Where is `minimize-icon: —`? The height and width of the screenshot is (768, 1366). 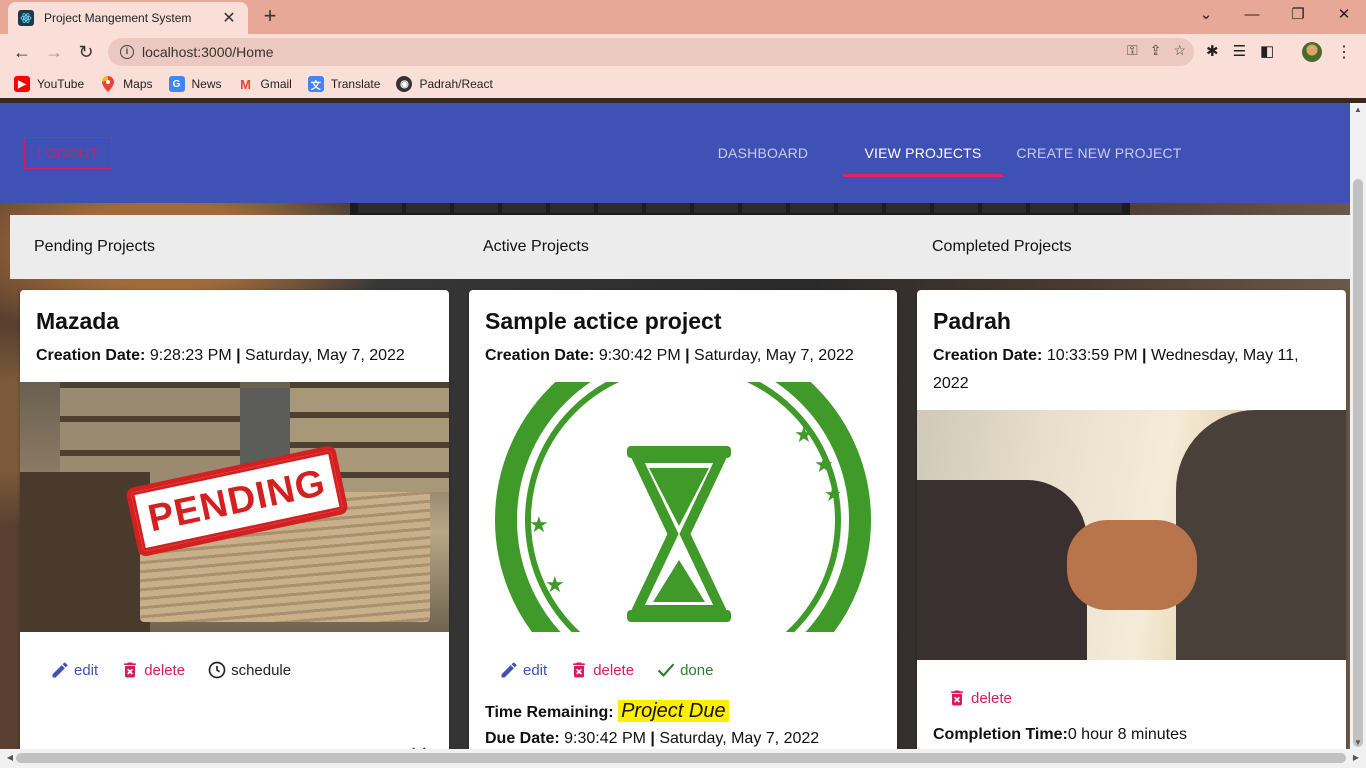
minimize-icon: — is located at coordinates (1252, 15).